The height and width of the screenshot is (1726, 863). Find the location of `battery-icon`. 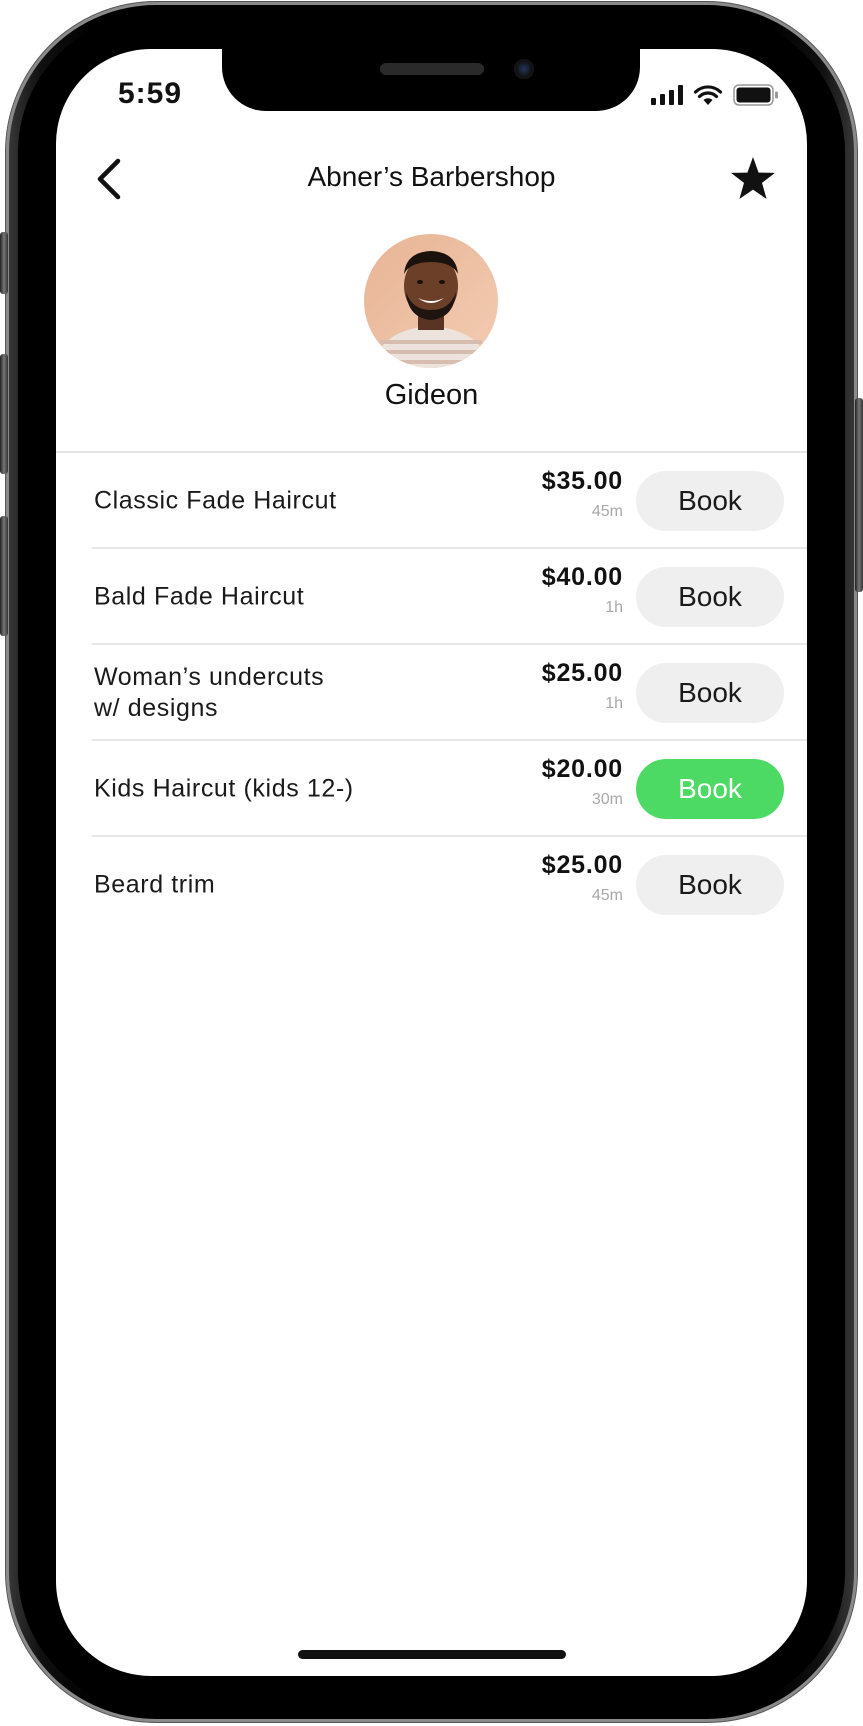

battery-icon is located at coordinates (755, 95).